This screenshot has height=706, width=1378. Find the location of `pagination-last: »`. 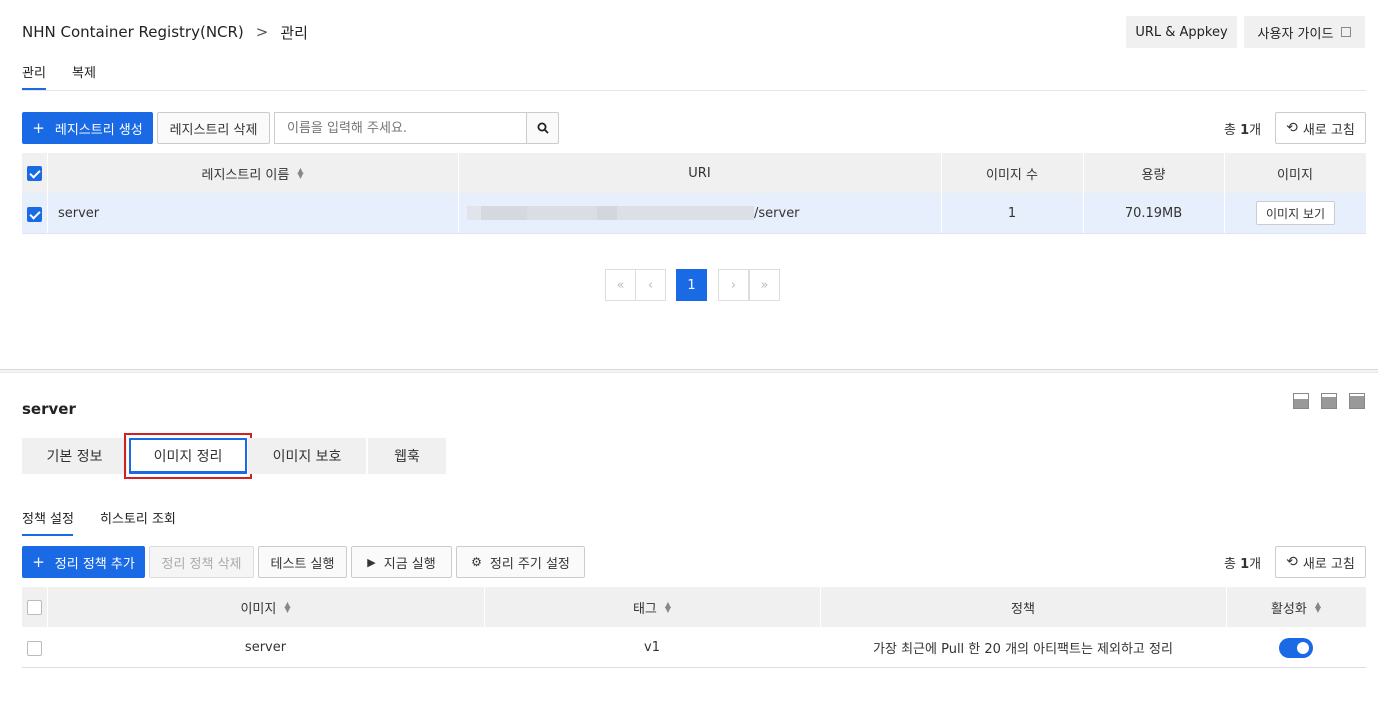

pagination-last: » is located at coordinates (764, 285).